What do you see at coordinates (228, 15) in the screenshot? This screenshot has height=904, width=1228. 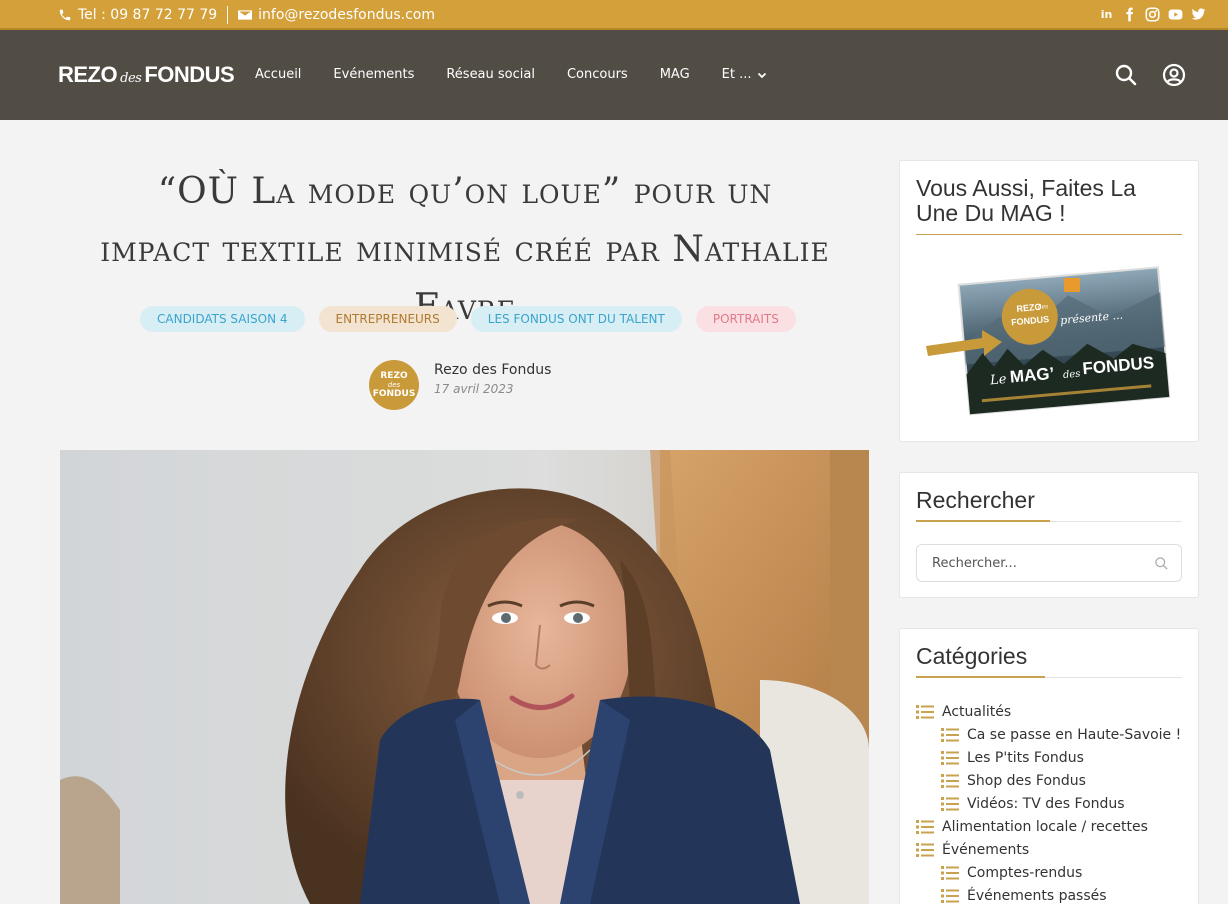 I see `divider` at bounding box center [228, 15].